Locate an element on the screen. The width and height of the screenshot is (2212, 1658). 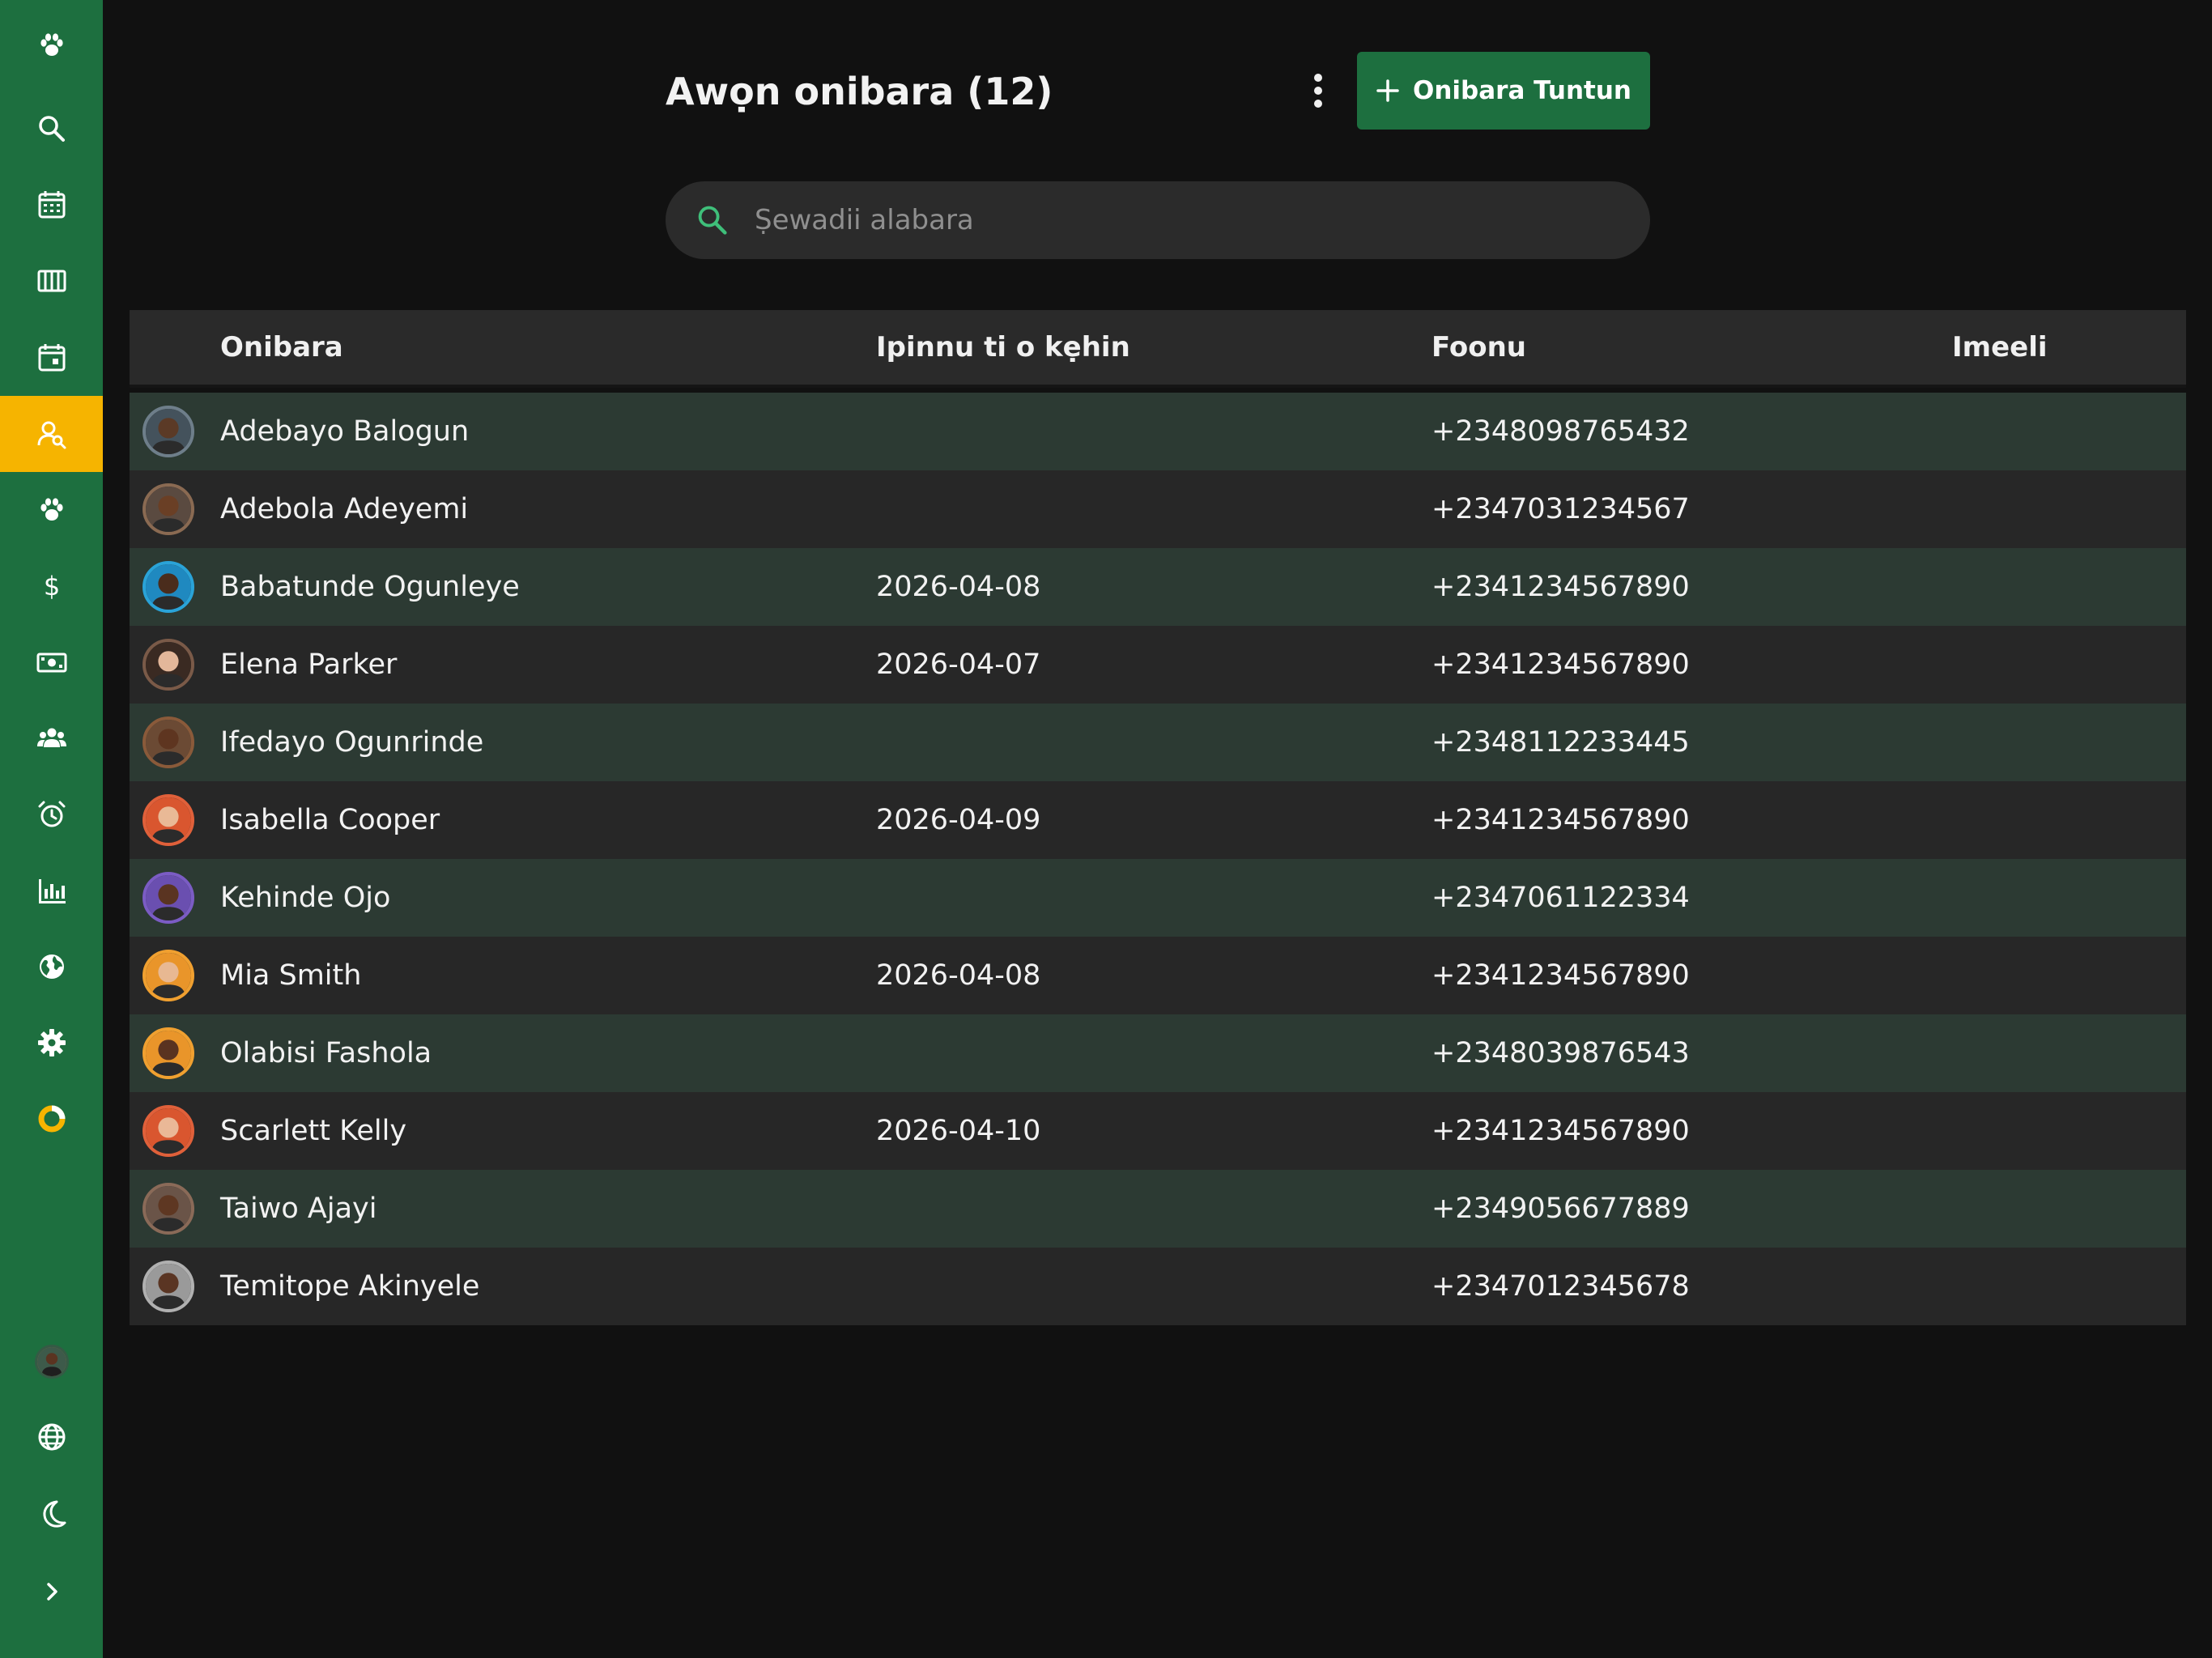
customers-nav-item is located at coordinates (52, 434).